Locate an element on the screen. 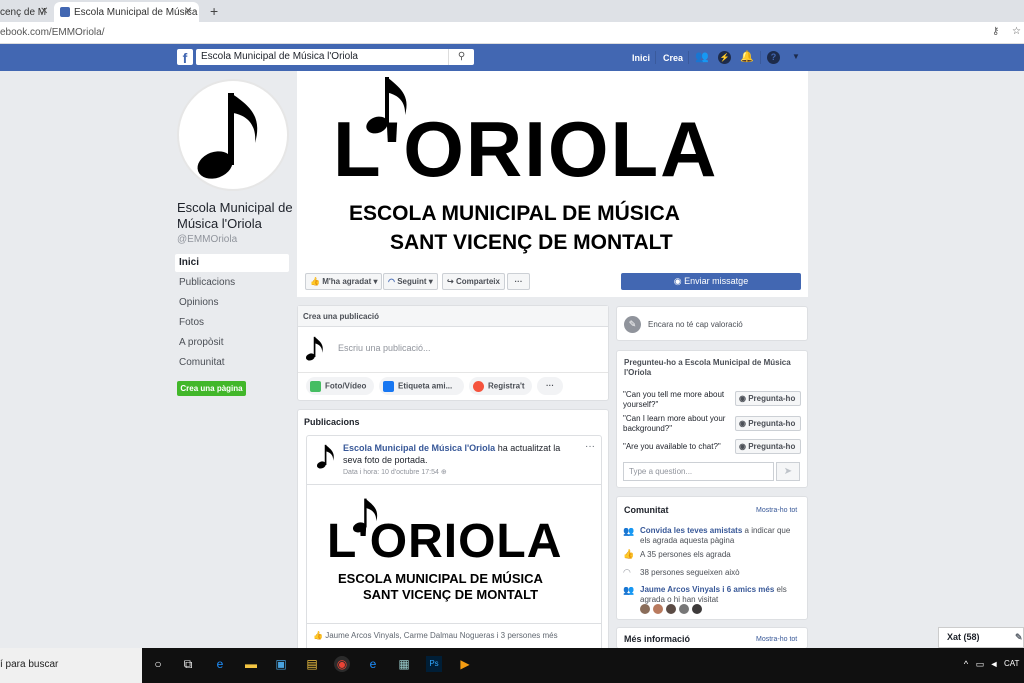 The height and width of the screenshot is (683, 1024). edge-icon: e is located at coordinates (220, 664).